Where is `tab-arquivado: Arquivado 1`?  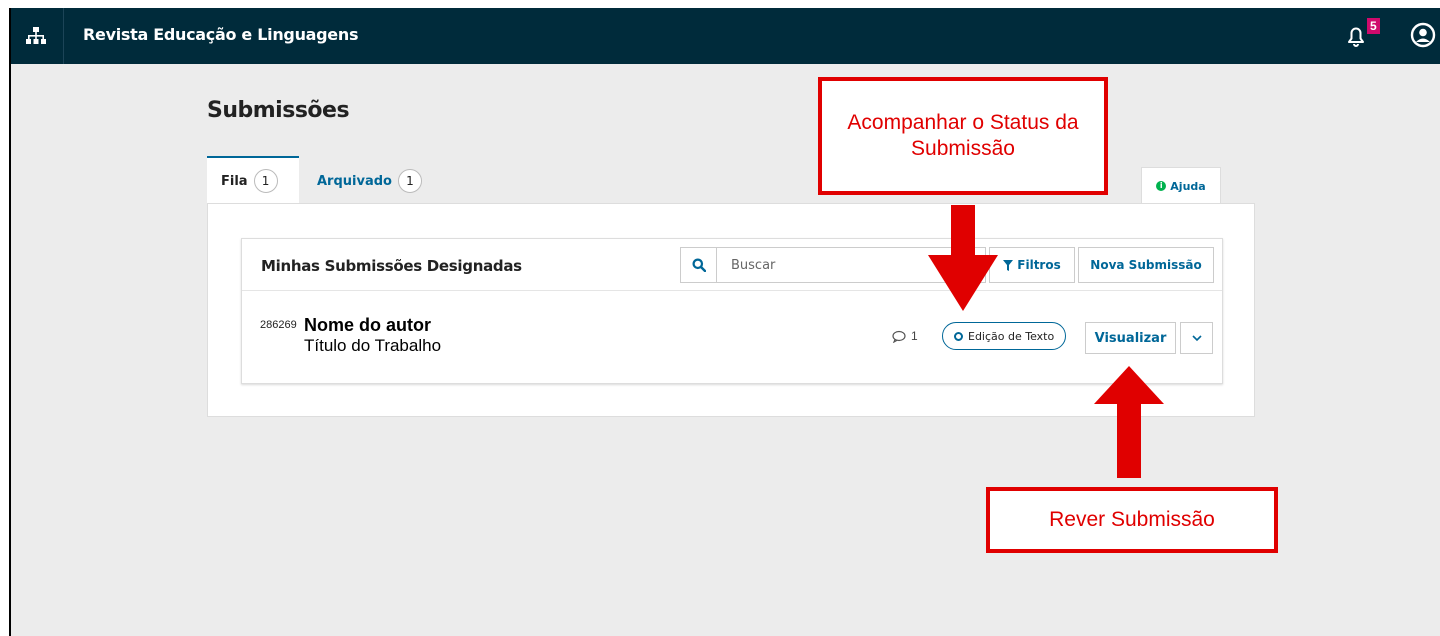 tab-arquivado: Arquivado 1 is located at coordinates (369, 181).